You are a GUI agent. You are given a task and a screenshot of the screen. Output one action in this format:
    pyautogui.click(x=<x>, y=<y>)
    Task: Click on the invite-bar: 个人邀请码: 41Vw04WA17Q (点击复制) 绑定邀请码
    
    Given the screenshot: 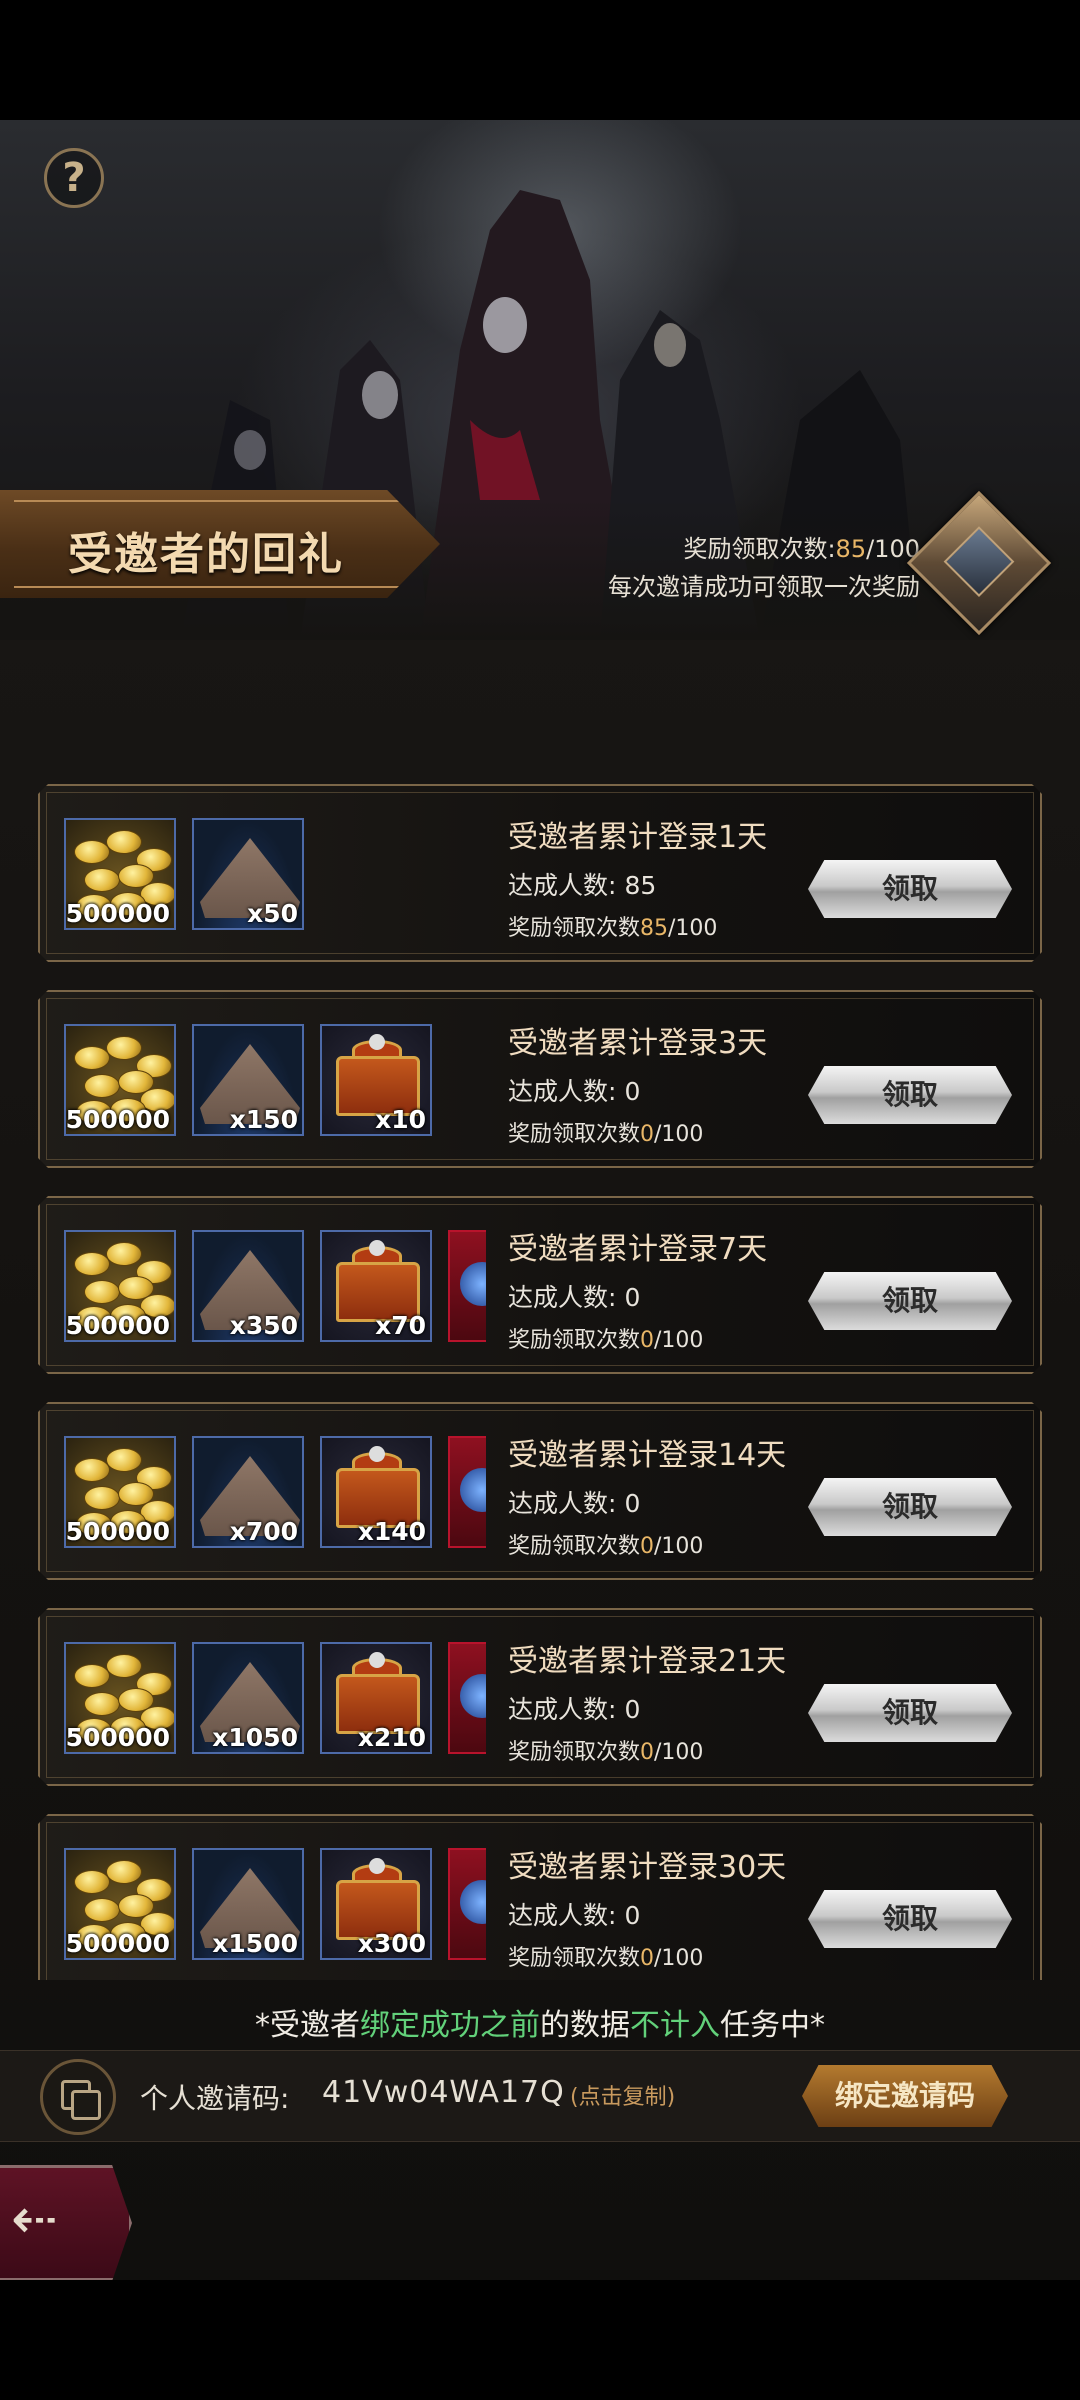 What is the action you would take?
    pyautogui.click(x=540, y=2096)
    